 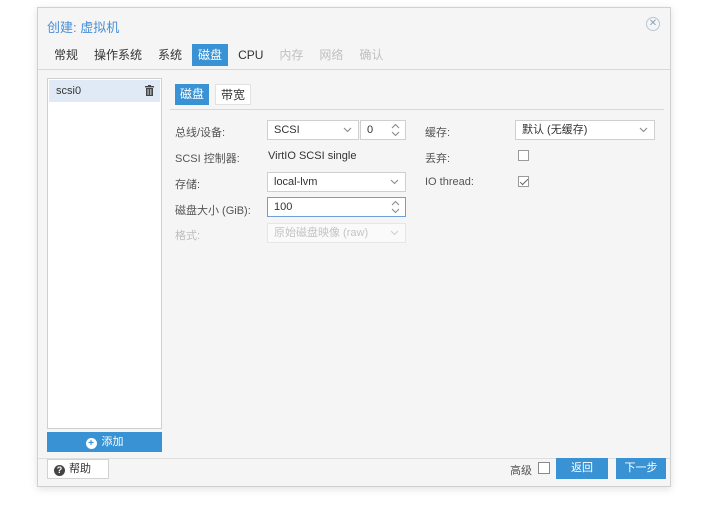 What do you see at coordinates (112, 442) in the screenshot?
I see `add-disk-label: 添加` at bounding box center [112, 442].